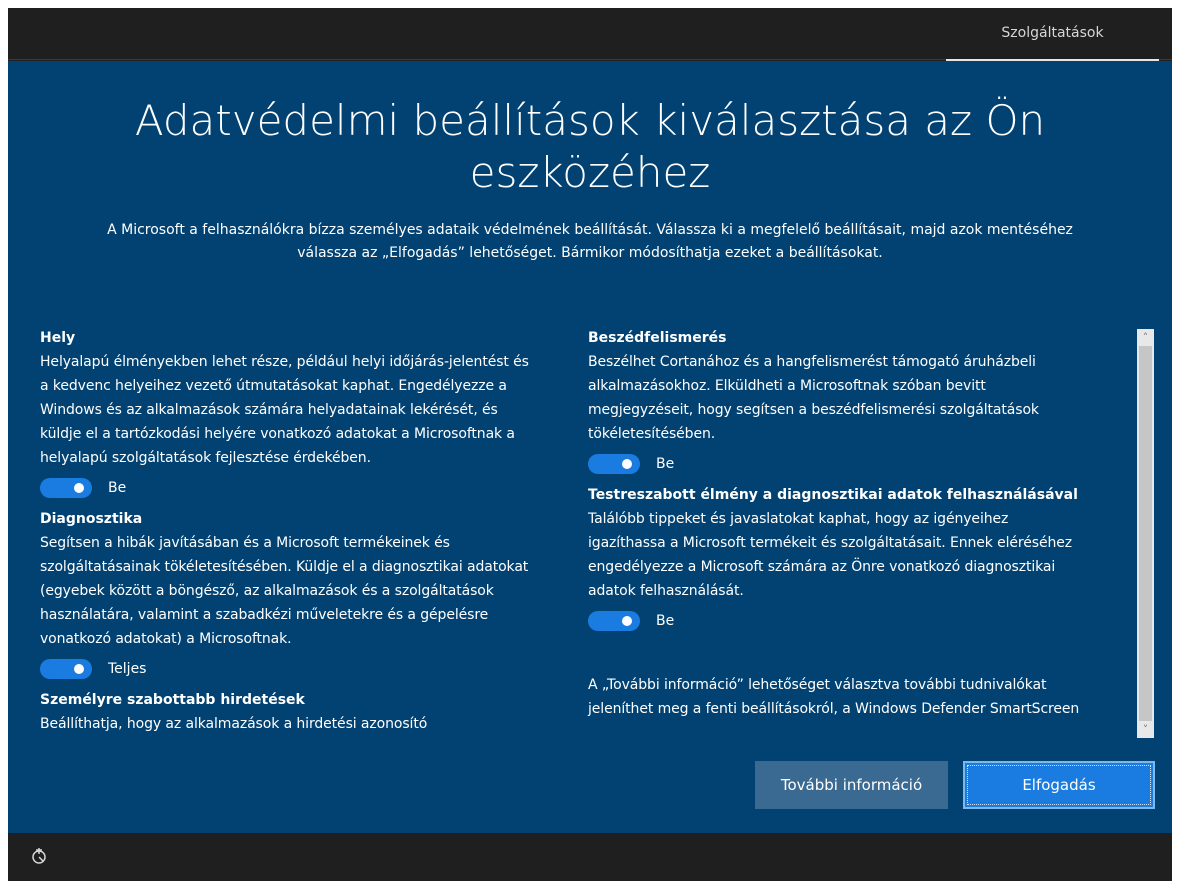  What do you see at coordinates (590, 34) in the screenshot?
I see `top-bar: Szolgáltatások` at bounding box center [590, 34].